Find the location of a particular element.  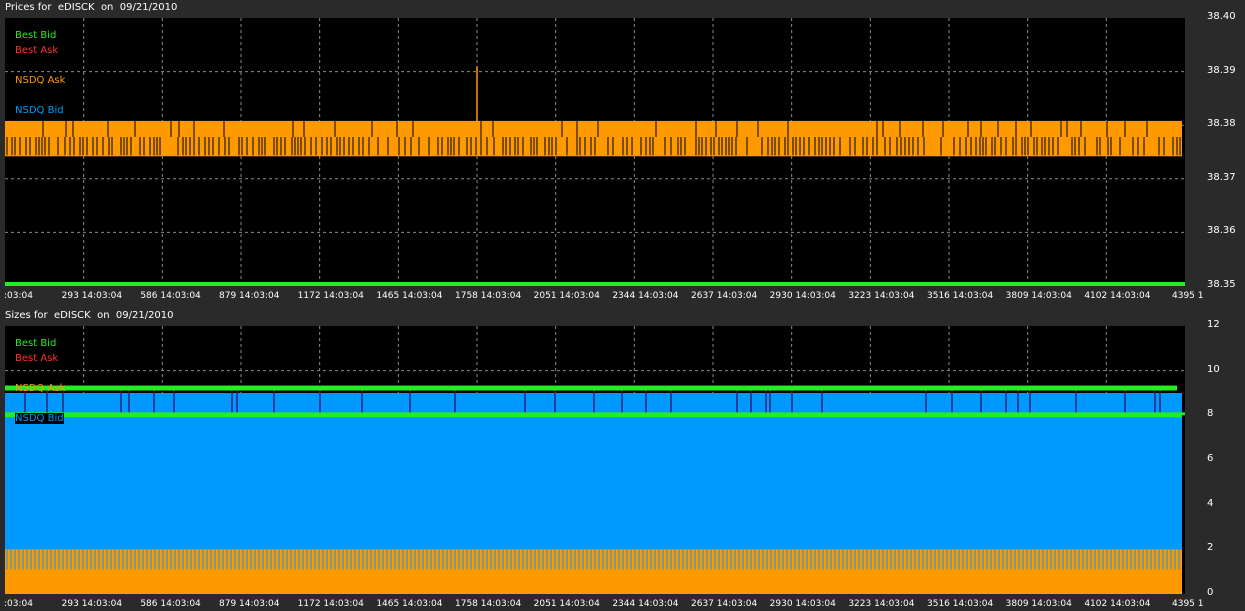

best-bid-upper-band is located at coordinates (591, 388).